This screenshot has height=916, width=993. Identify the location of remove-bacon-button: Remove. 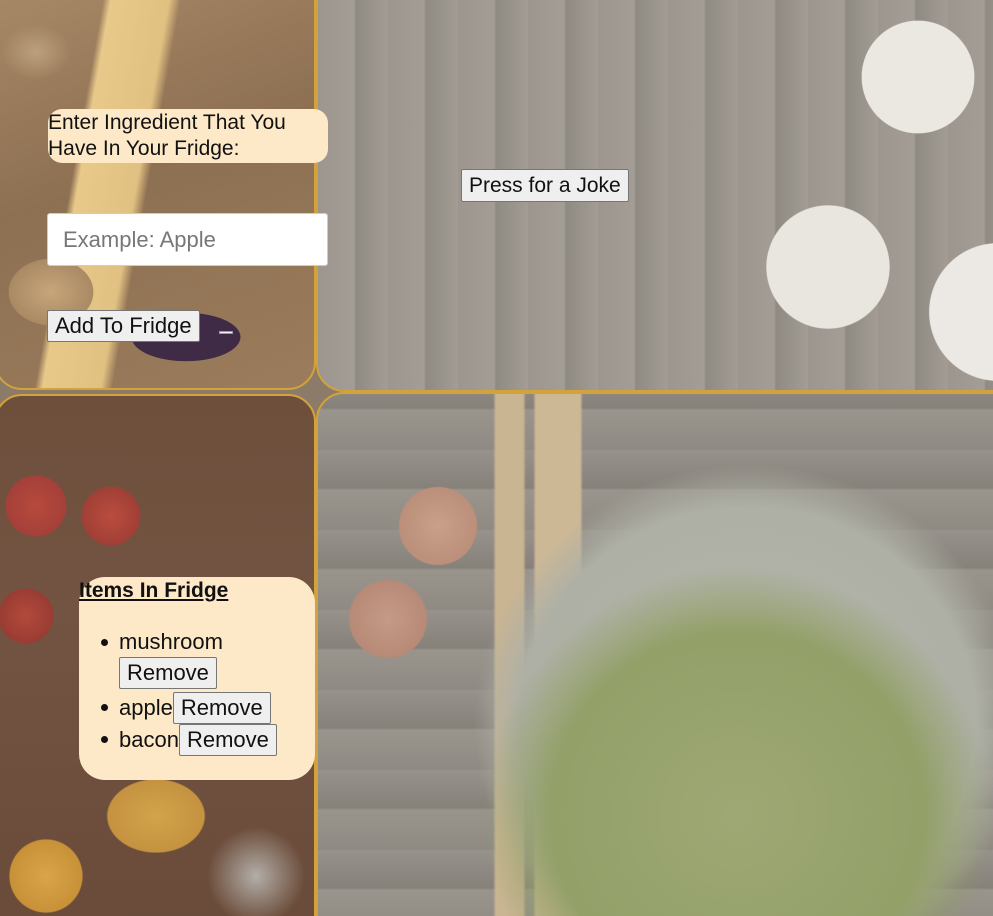
(227, 740).